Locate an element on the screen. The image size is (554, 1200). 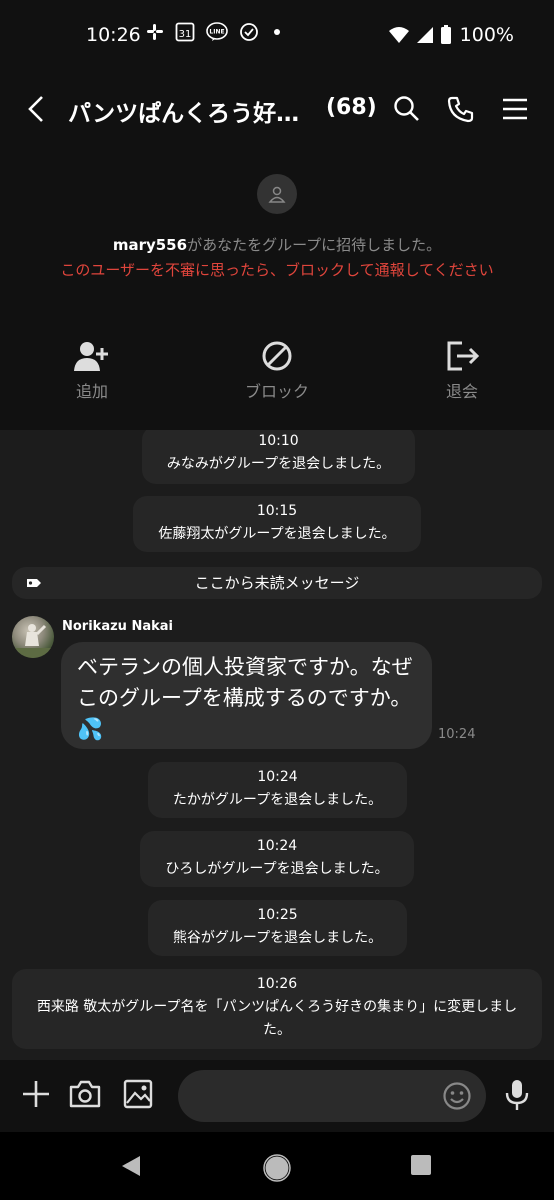
triangle-back-icon is located at coordinates (131, 1166).